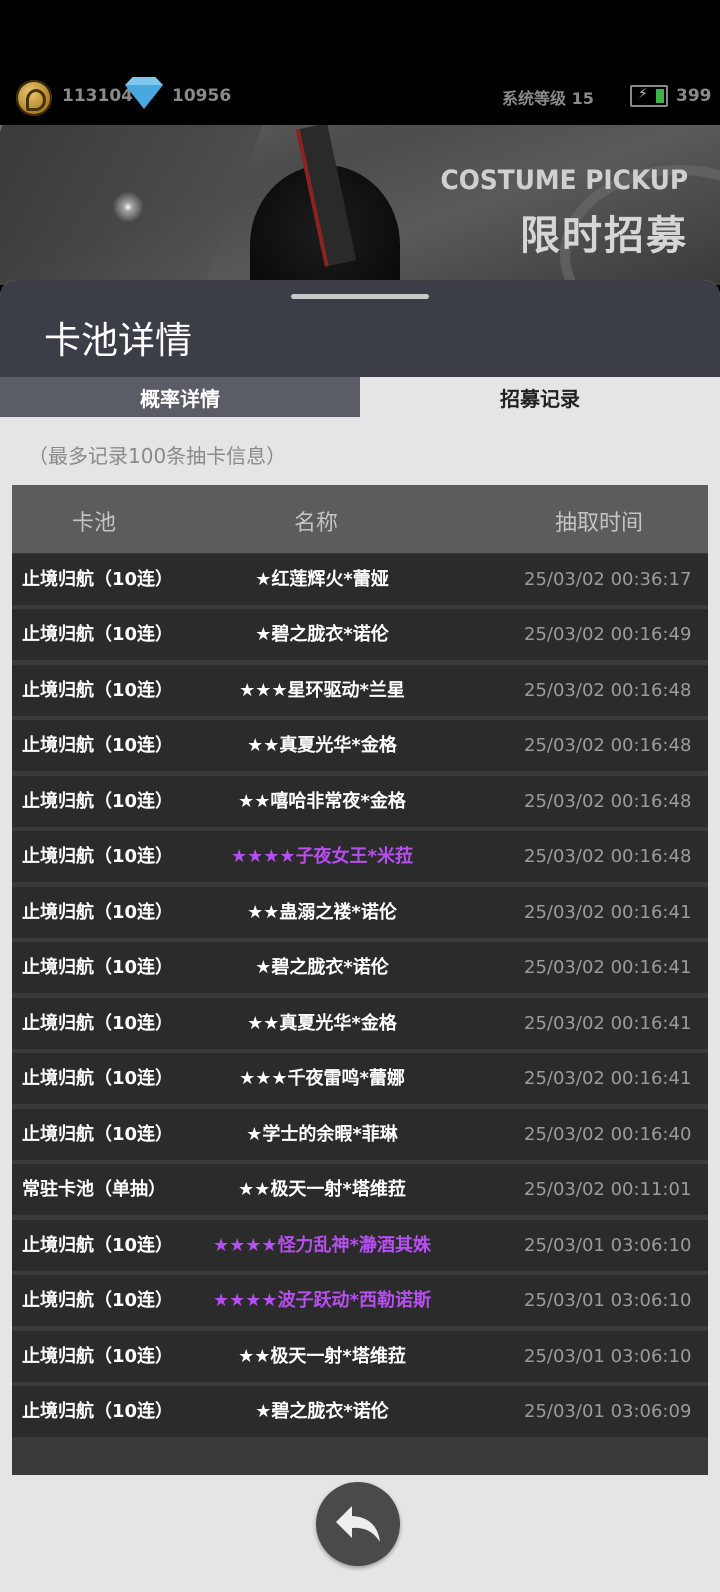 This screenshot has height=1592, width=720. I want to click on sparkle-icon, so click(128, 207).